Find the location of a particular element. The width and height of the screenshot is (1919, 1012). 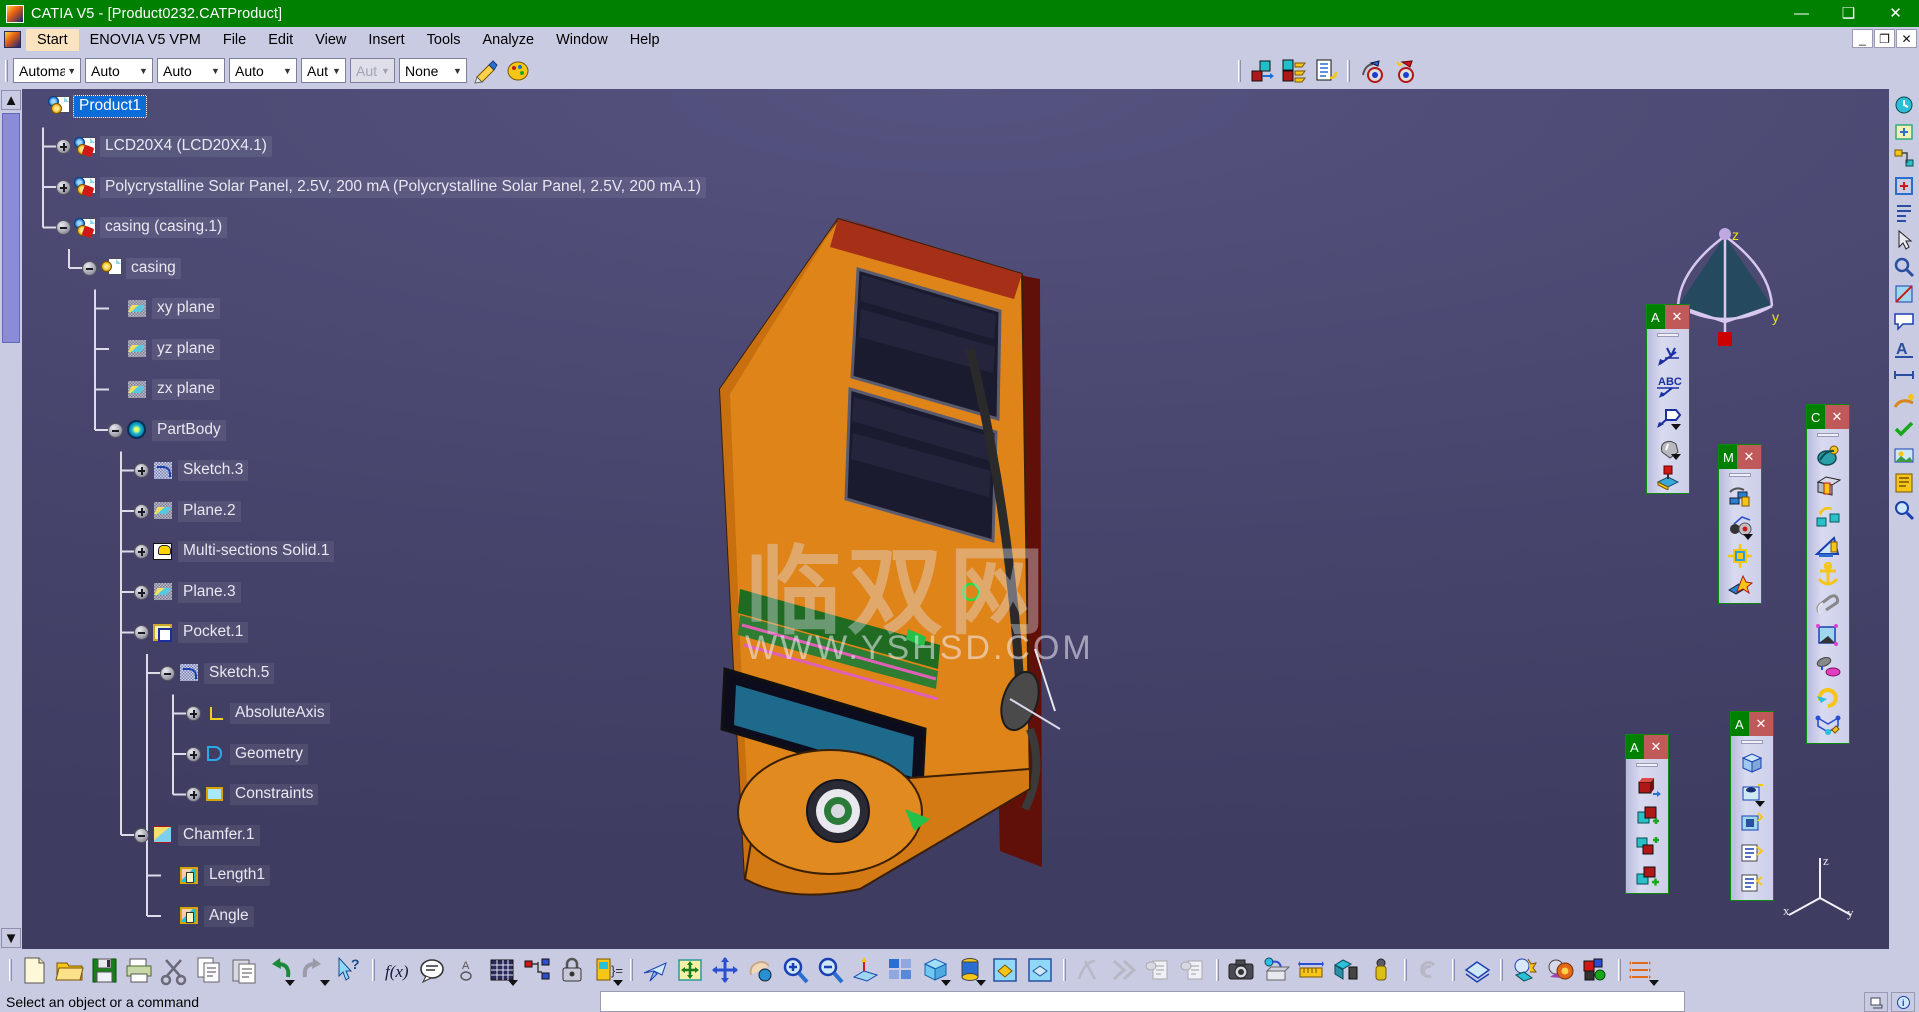

lock-icon is located at coordinates (572, 970).